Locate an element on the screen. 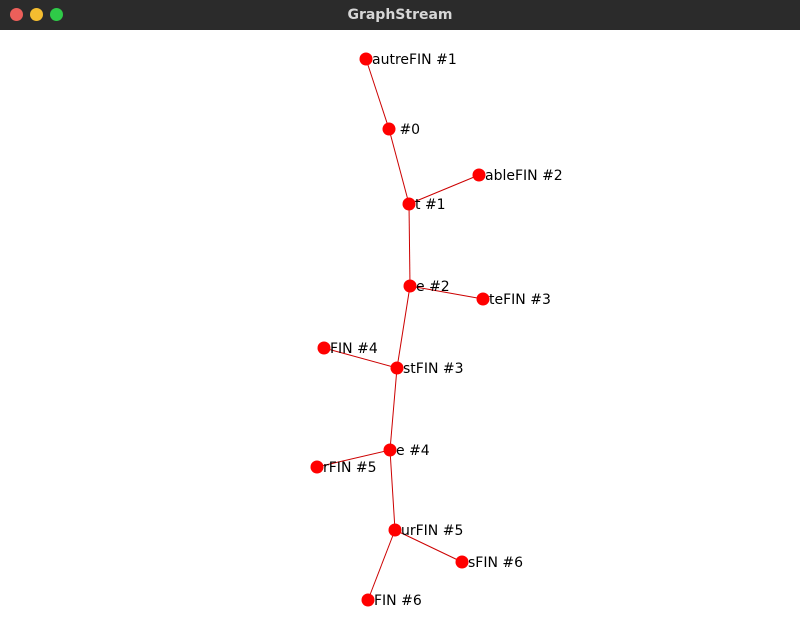 This screenshot has width=800, height=630. node-label: rFIN #5 is located at coordinates (350, 468).